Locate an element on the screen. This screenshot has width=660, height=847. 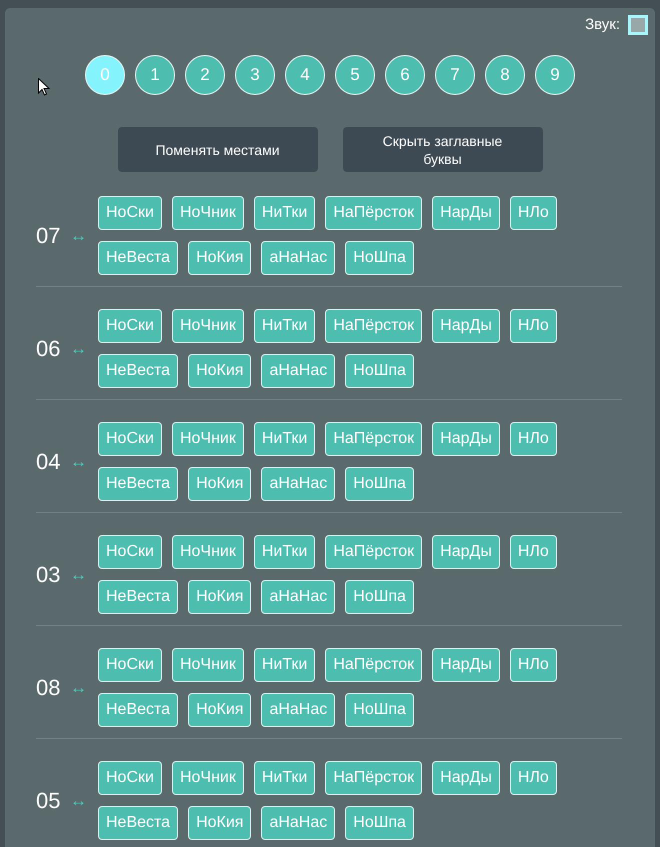
action-button: Поменять местами is located at coordinates (218, 149).